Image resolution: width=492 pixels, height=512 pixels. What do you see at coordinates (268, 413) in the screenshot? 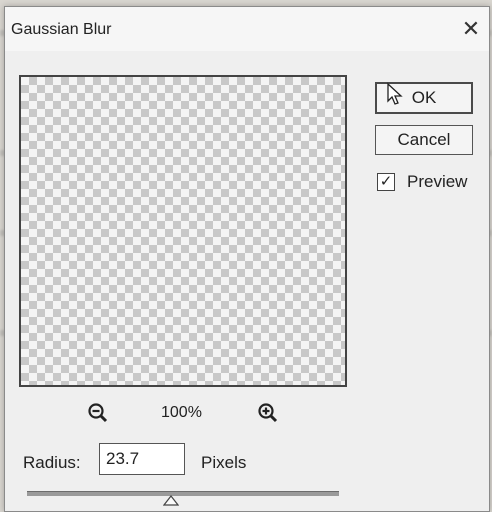
I see `zoom-in-icon` at bounding box center [268, 413].